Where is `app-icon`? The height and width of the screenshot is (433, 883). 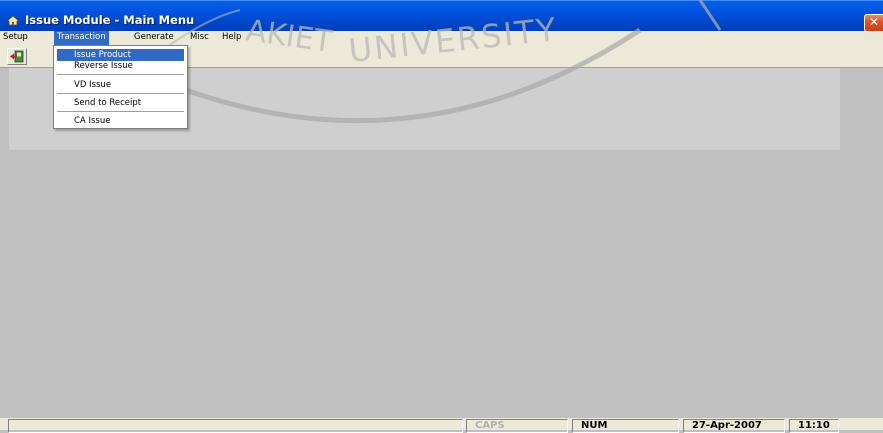
app-icon is located at coordinates (13, 20).